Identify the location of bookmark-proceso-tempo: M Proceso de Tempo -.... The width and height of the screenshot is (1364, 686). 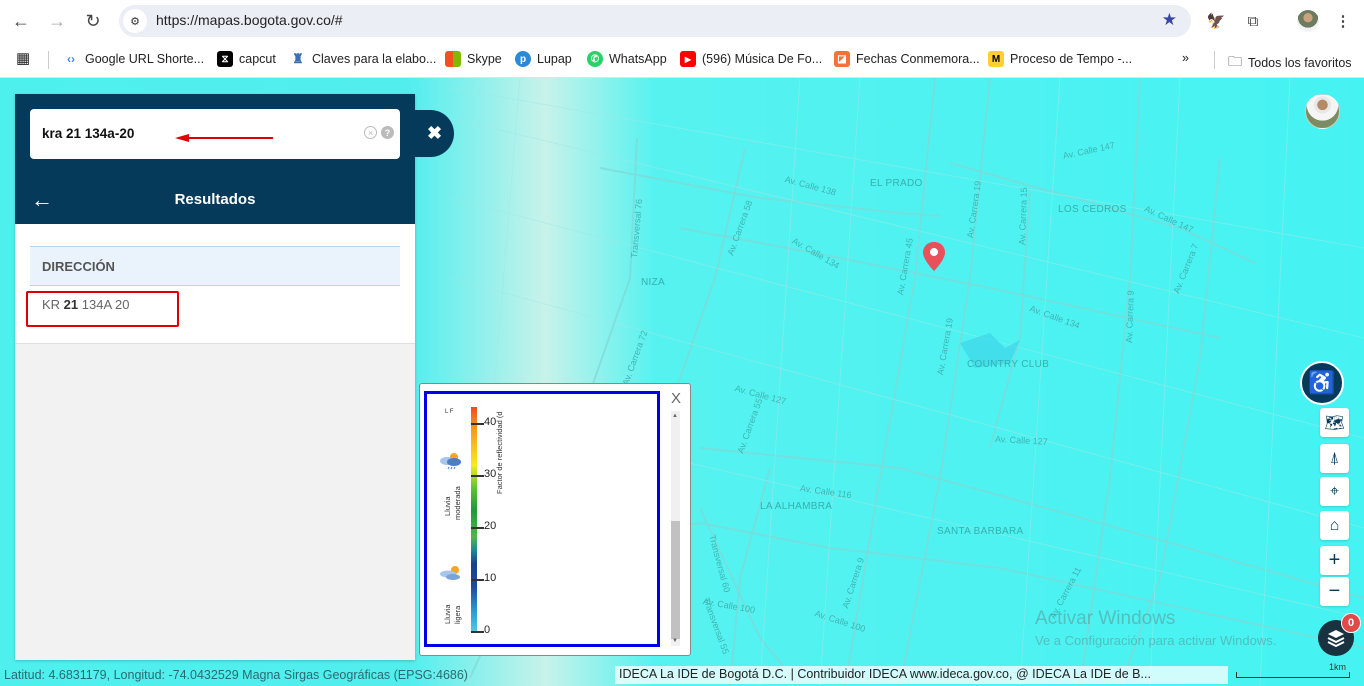
(1060, 59).